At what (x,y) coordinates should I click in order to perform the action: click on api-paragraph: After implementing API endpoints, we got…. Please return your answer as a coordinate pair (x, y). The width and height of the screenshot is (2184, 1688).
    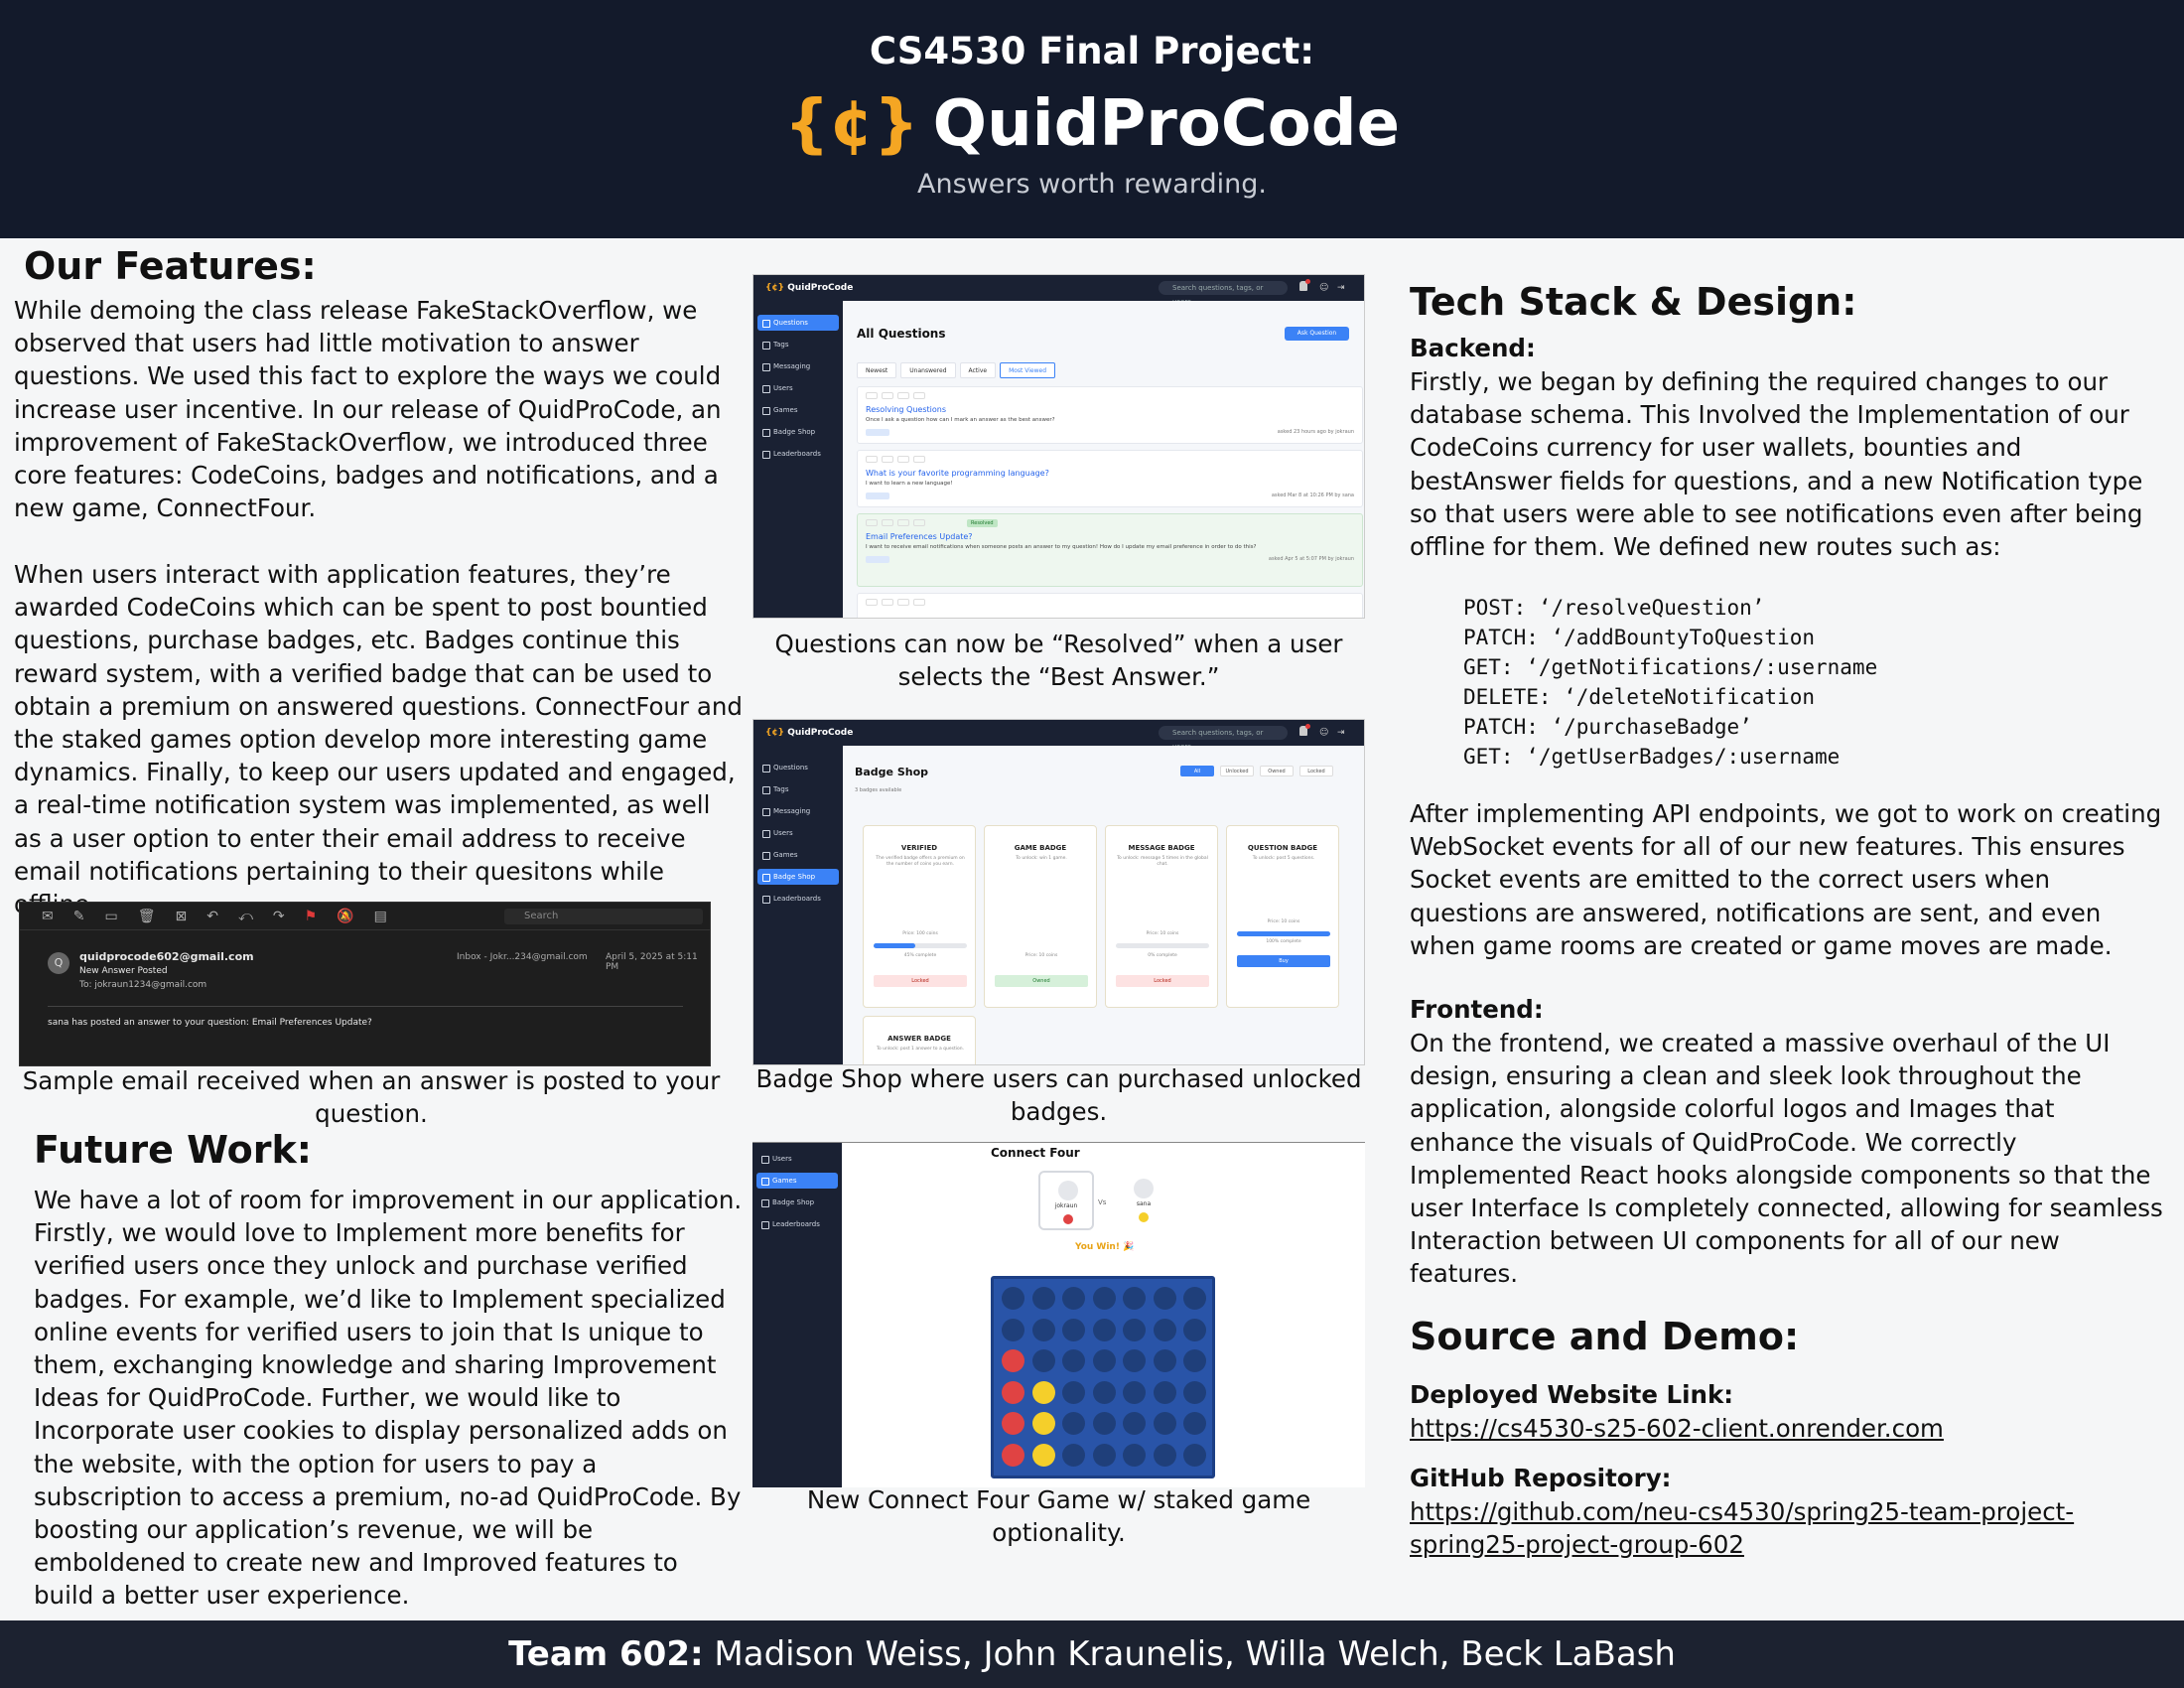
    Looking at the image, I should click on (1786, 879).